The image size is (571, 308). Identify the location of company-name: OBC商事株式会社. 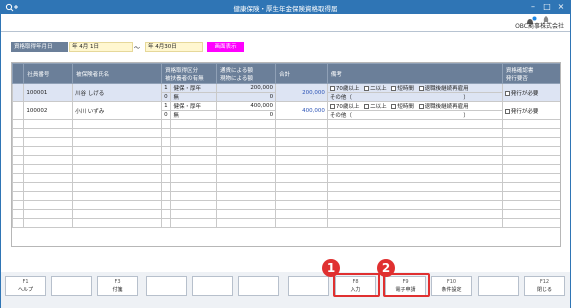
(539, 26).